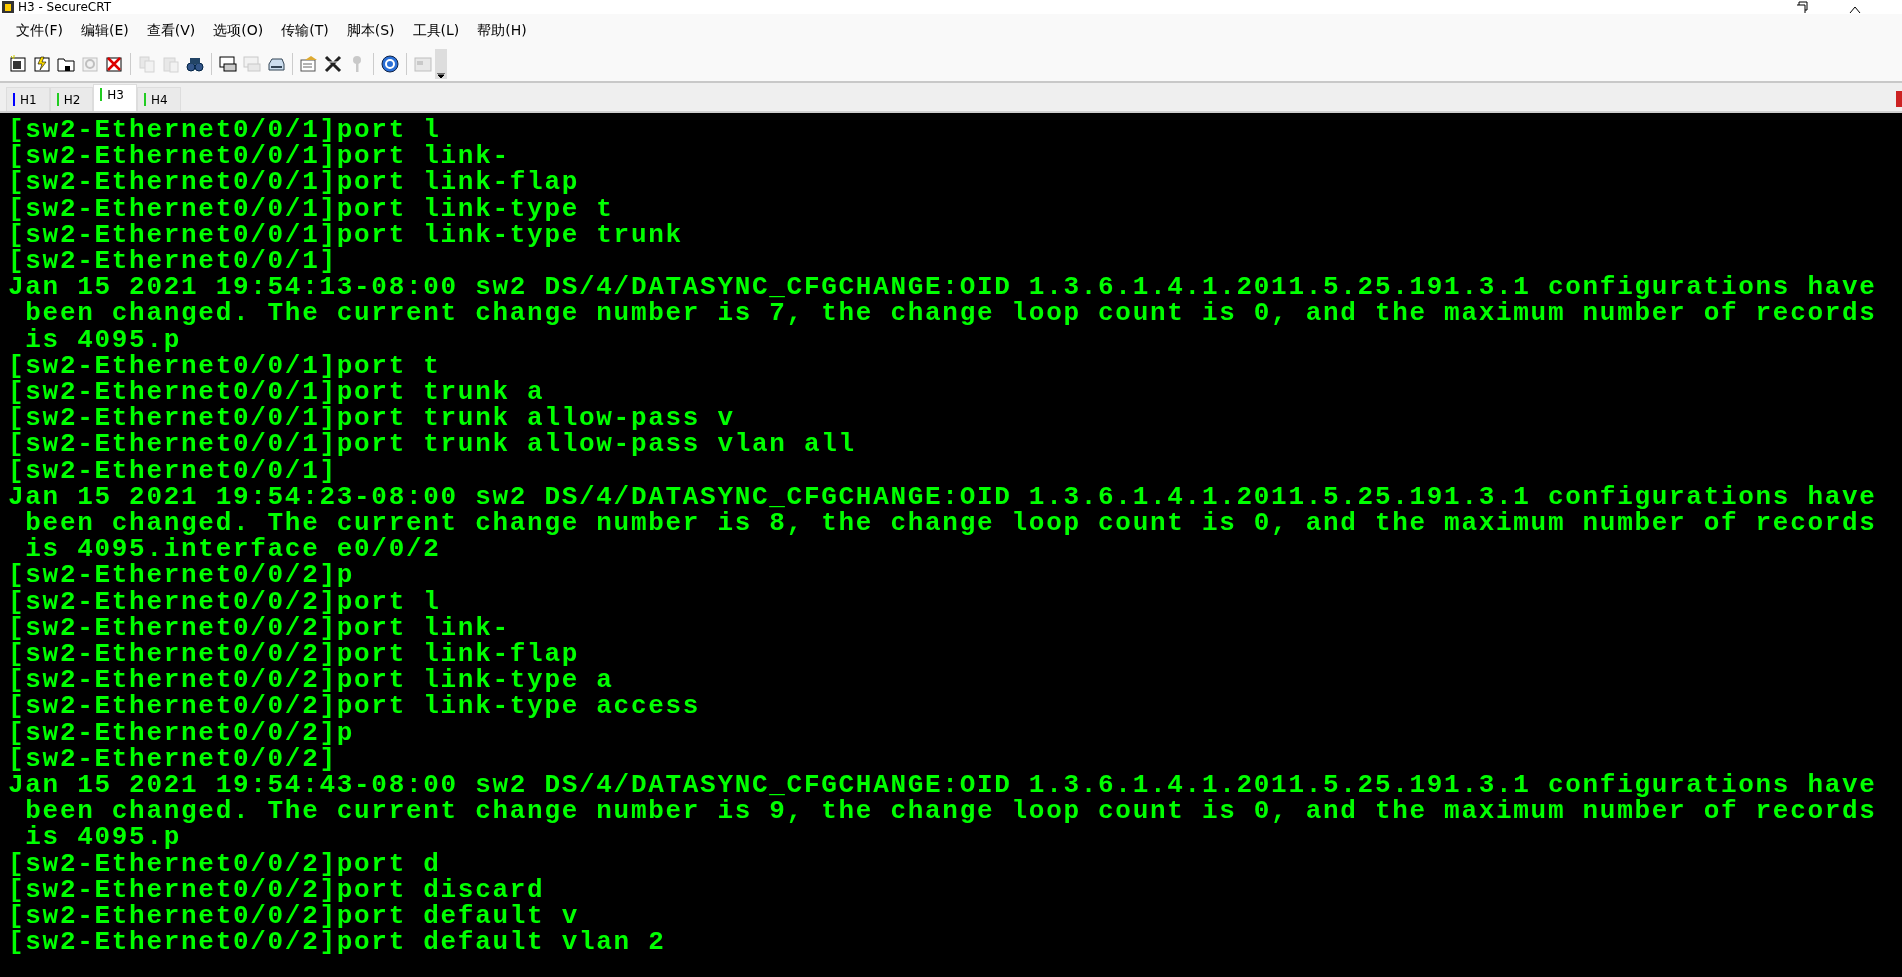 The height and width of the screenshot is (977, 1902). I want to click on terminal-line: [sw2-Ethernet0/0/1]port link-flap, so click(293, 182).